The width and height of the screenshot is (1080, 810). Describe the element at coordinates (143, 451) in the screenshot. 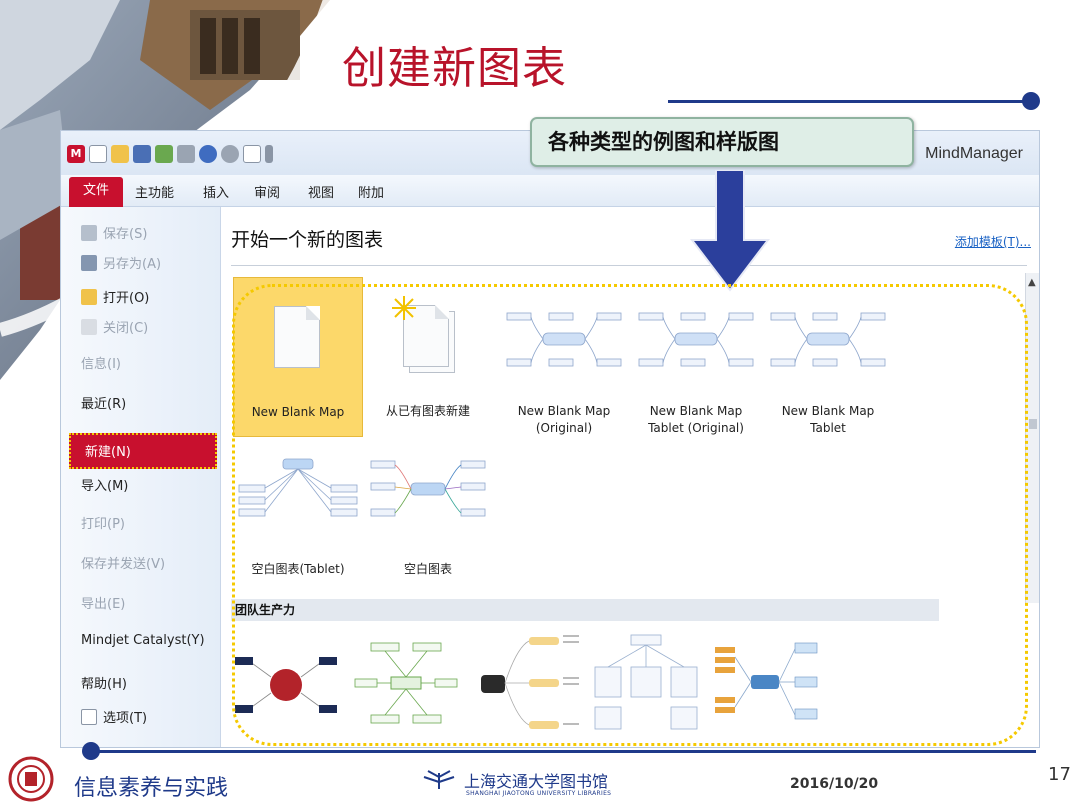

I see `sidebar-item-new: 新建(N)` at that location.